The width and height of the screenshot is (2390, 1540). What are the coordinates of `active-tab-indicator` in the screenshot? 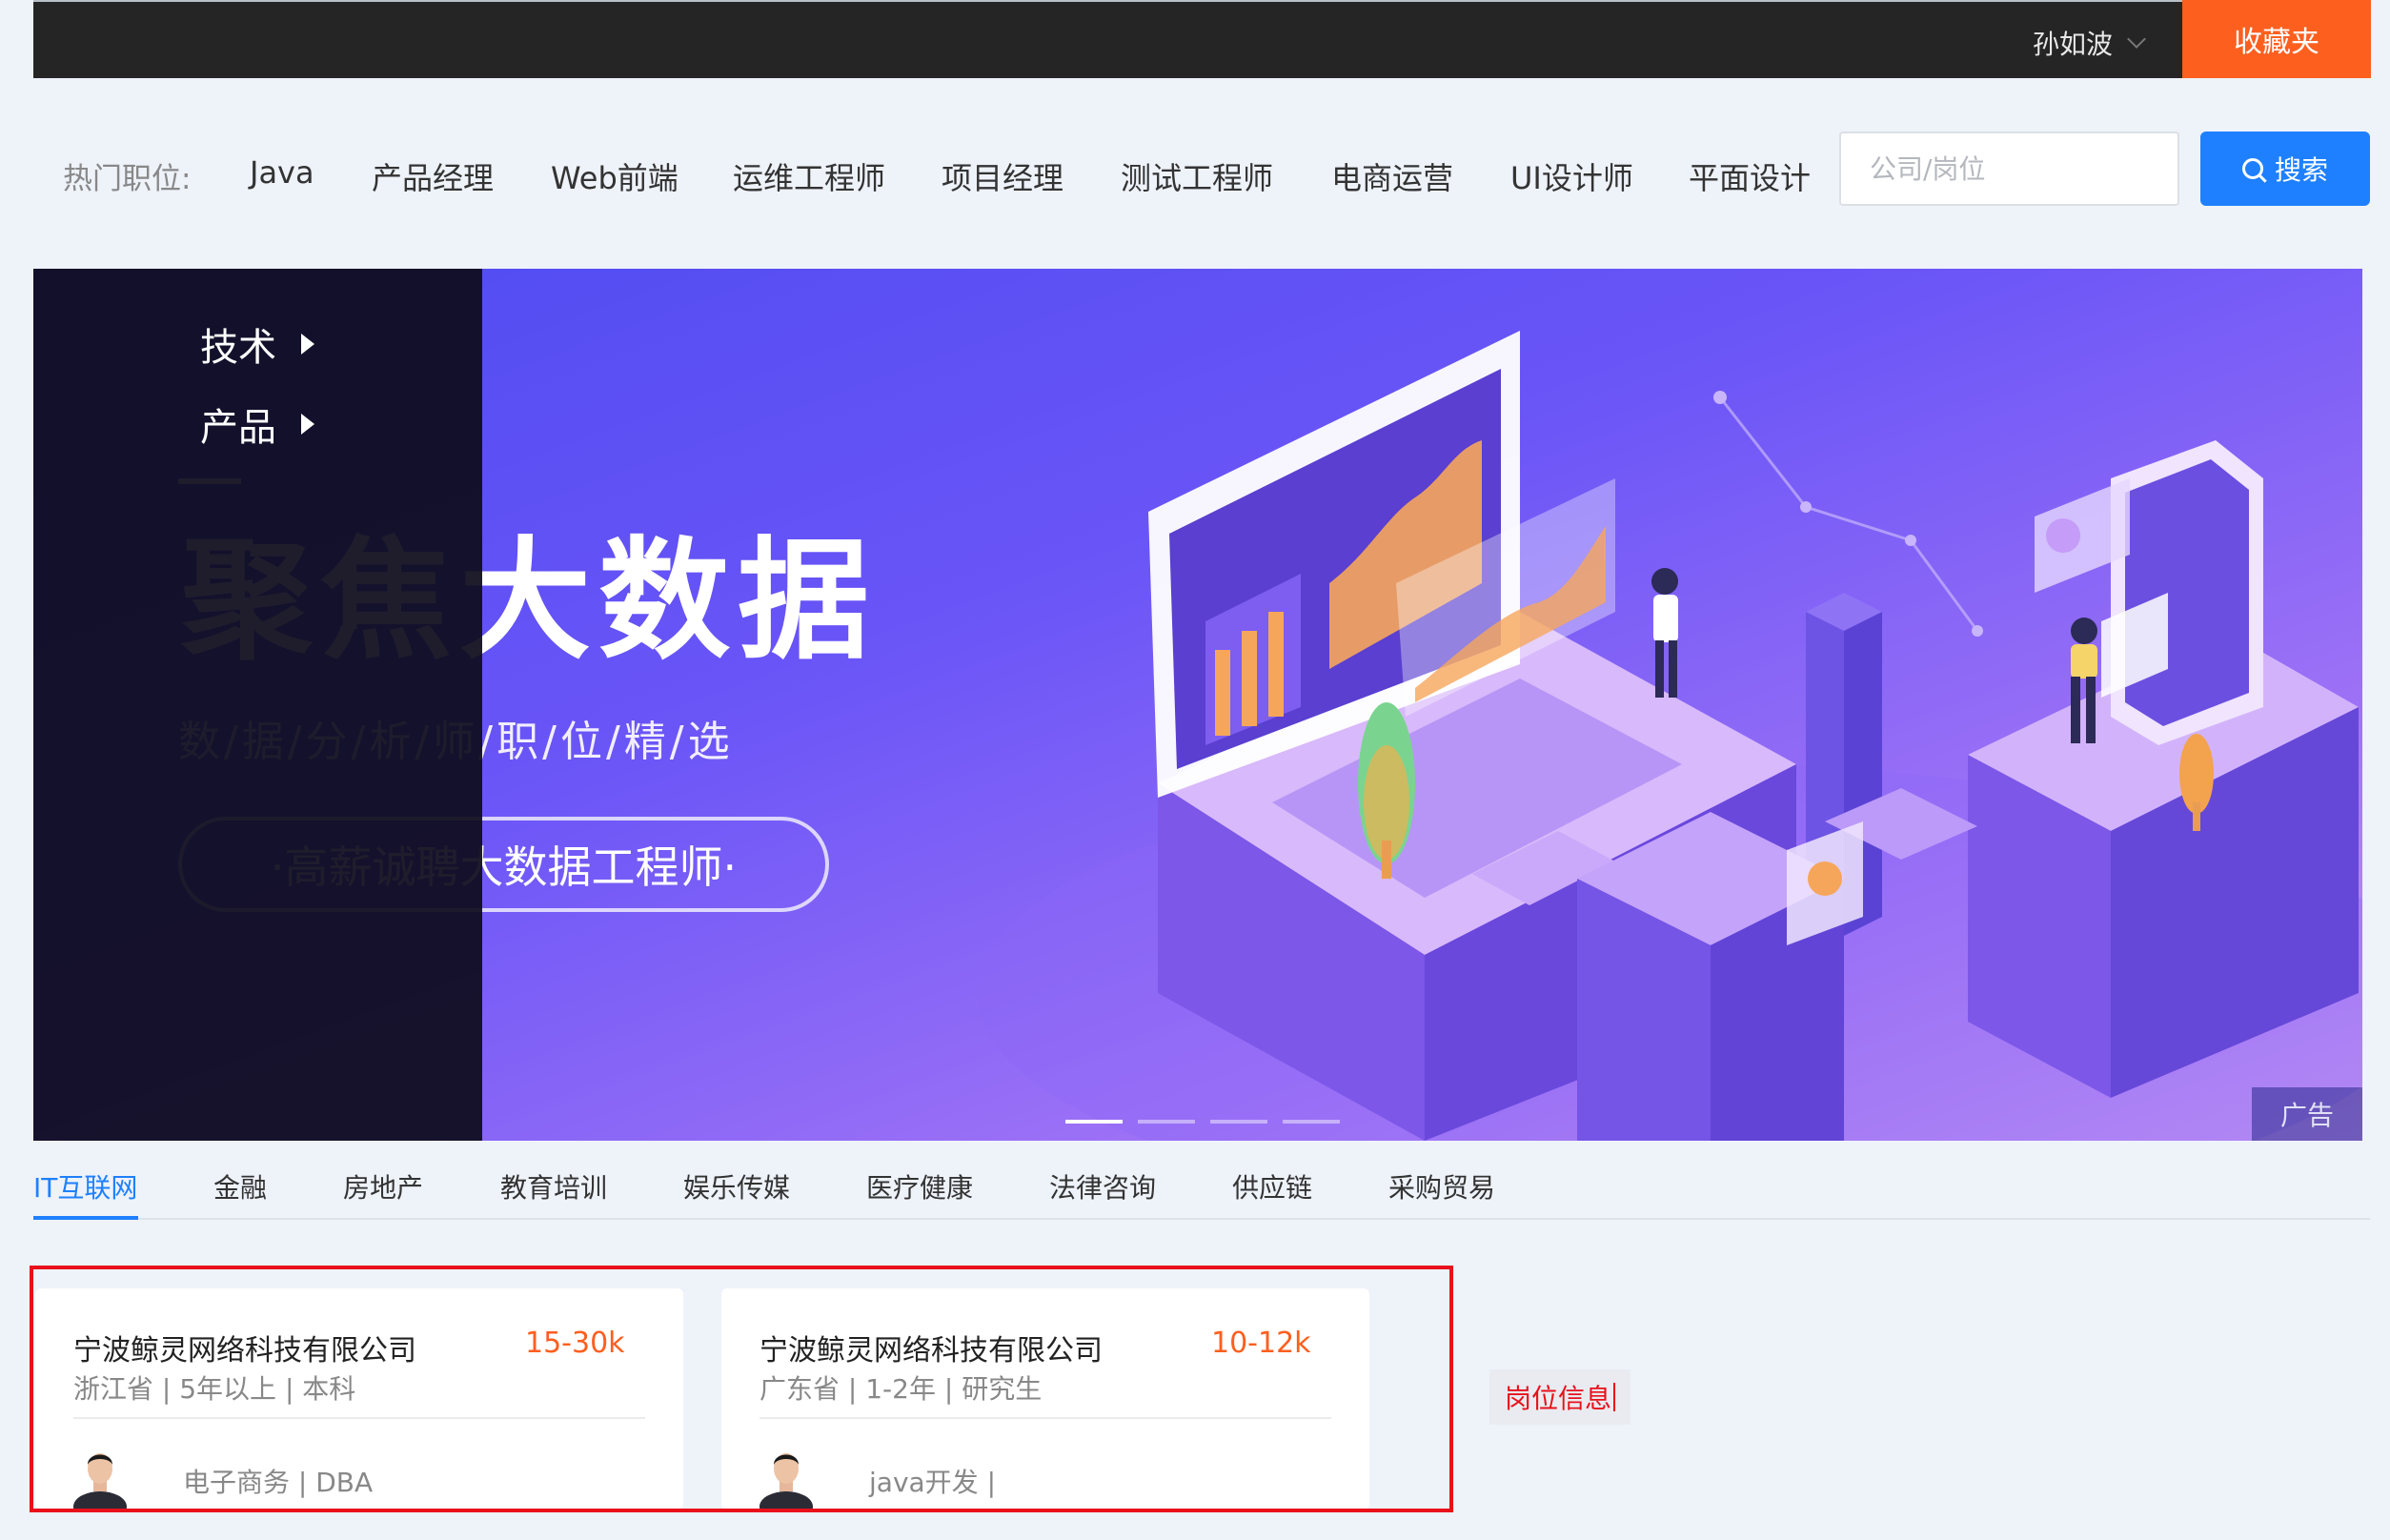 It's located at (85, 1218).